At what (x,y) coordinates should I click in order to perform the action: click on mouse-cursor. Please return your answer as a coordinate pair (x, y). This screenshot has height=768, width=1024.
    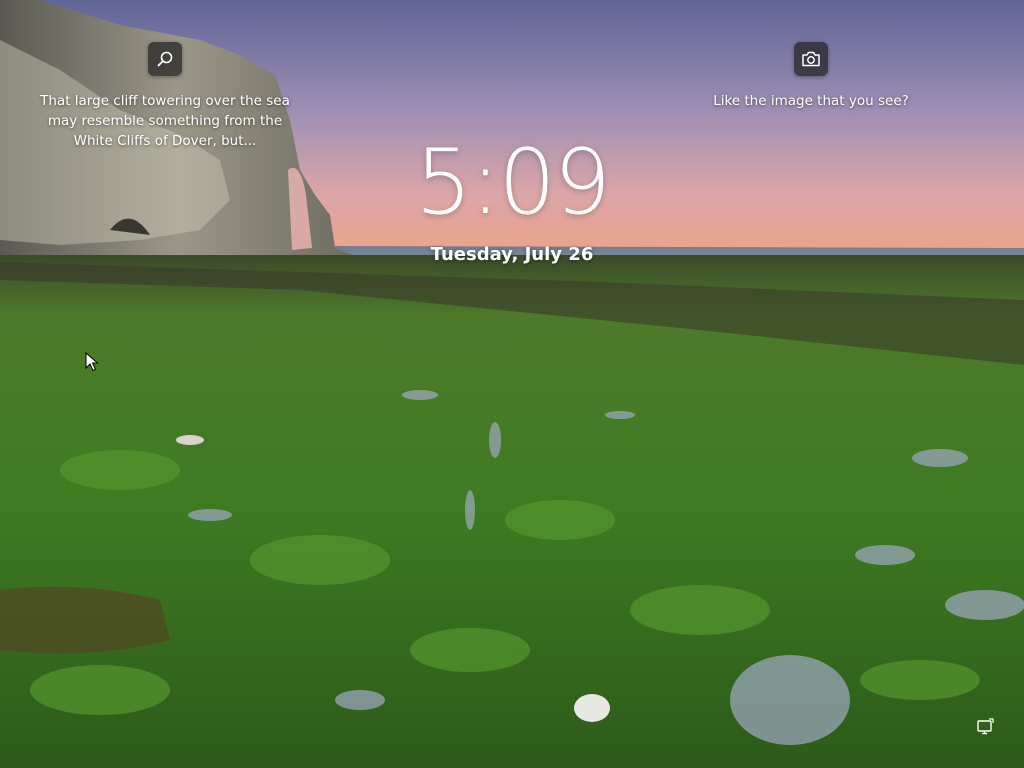
    Looking at the image, I should click on (92, 362).